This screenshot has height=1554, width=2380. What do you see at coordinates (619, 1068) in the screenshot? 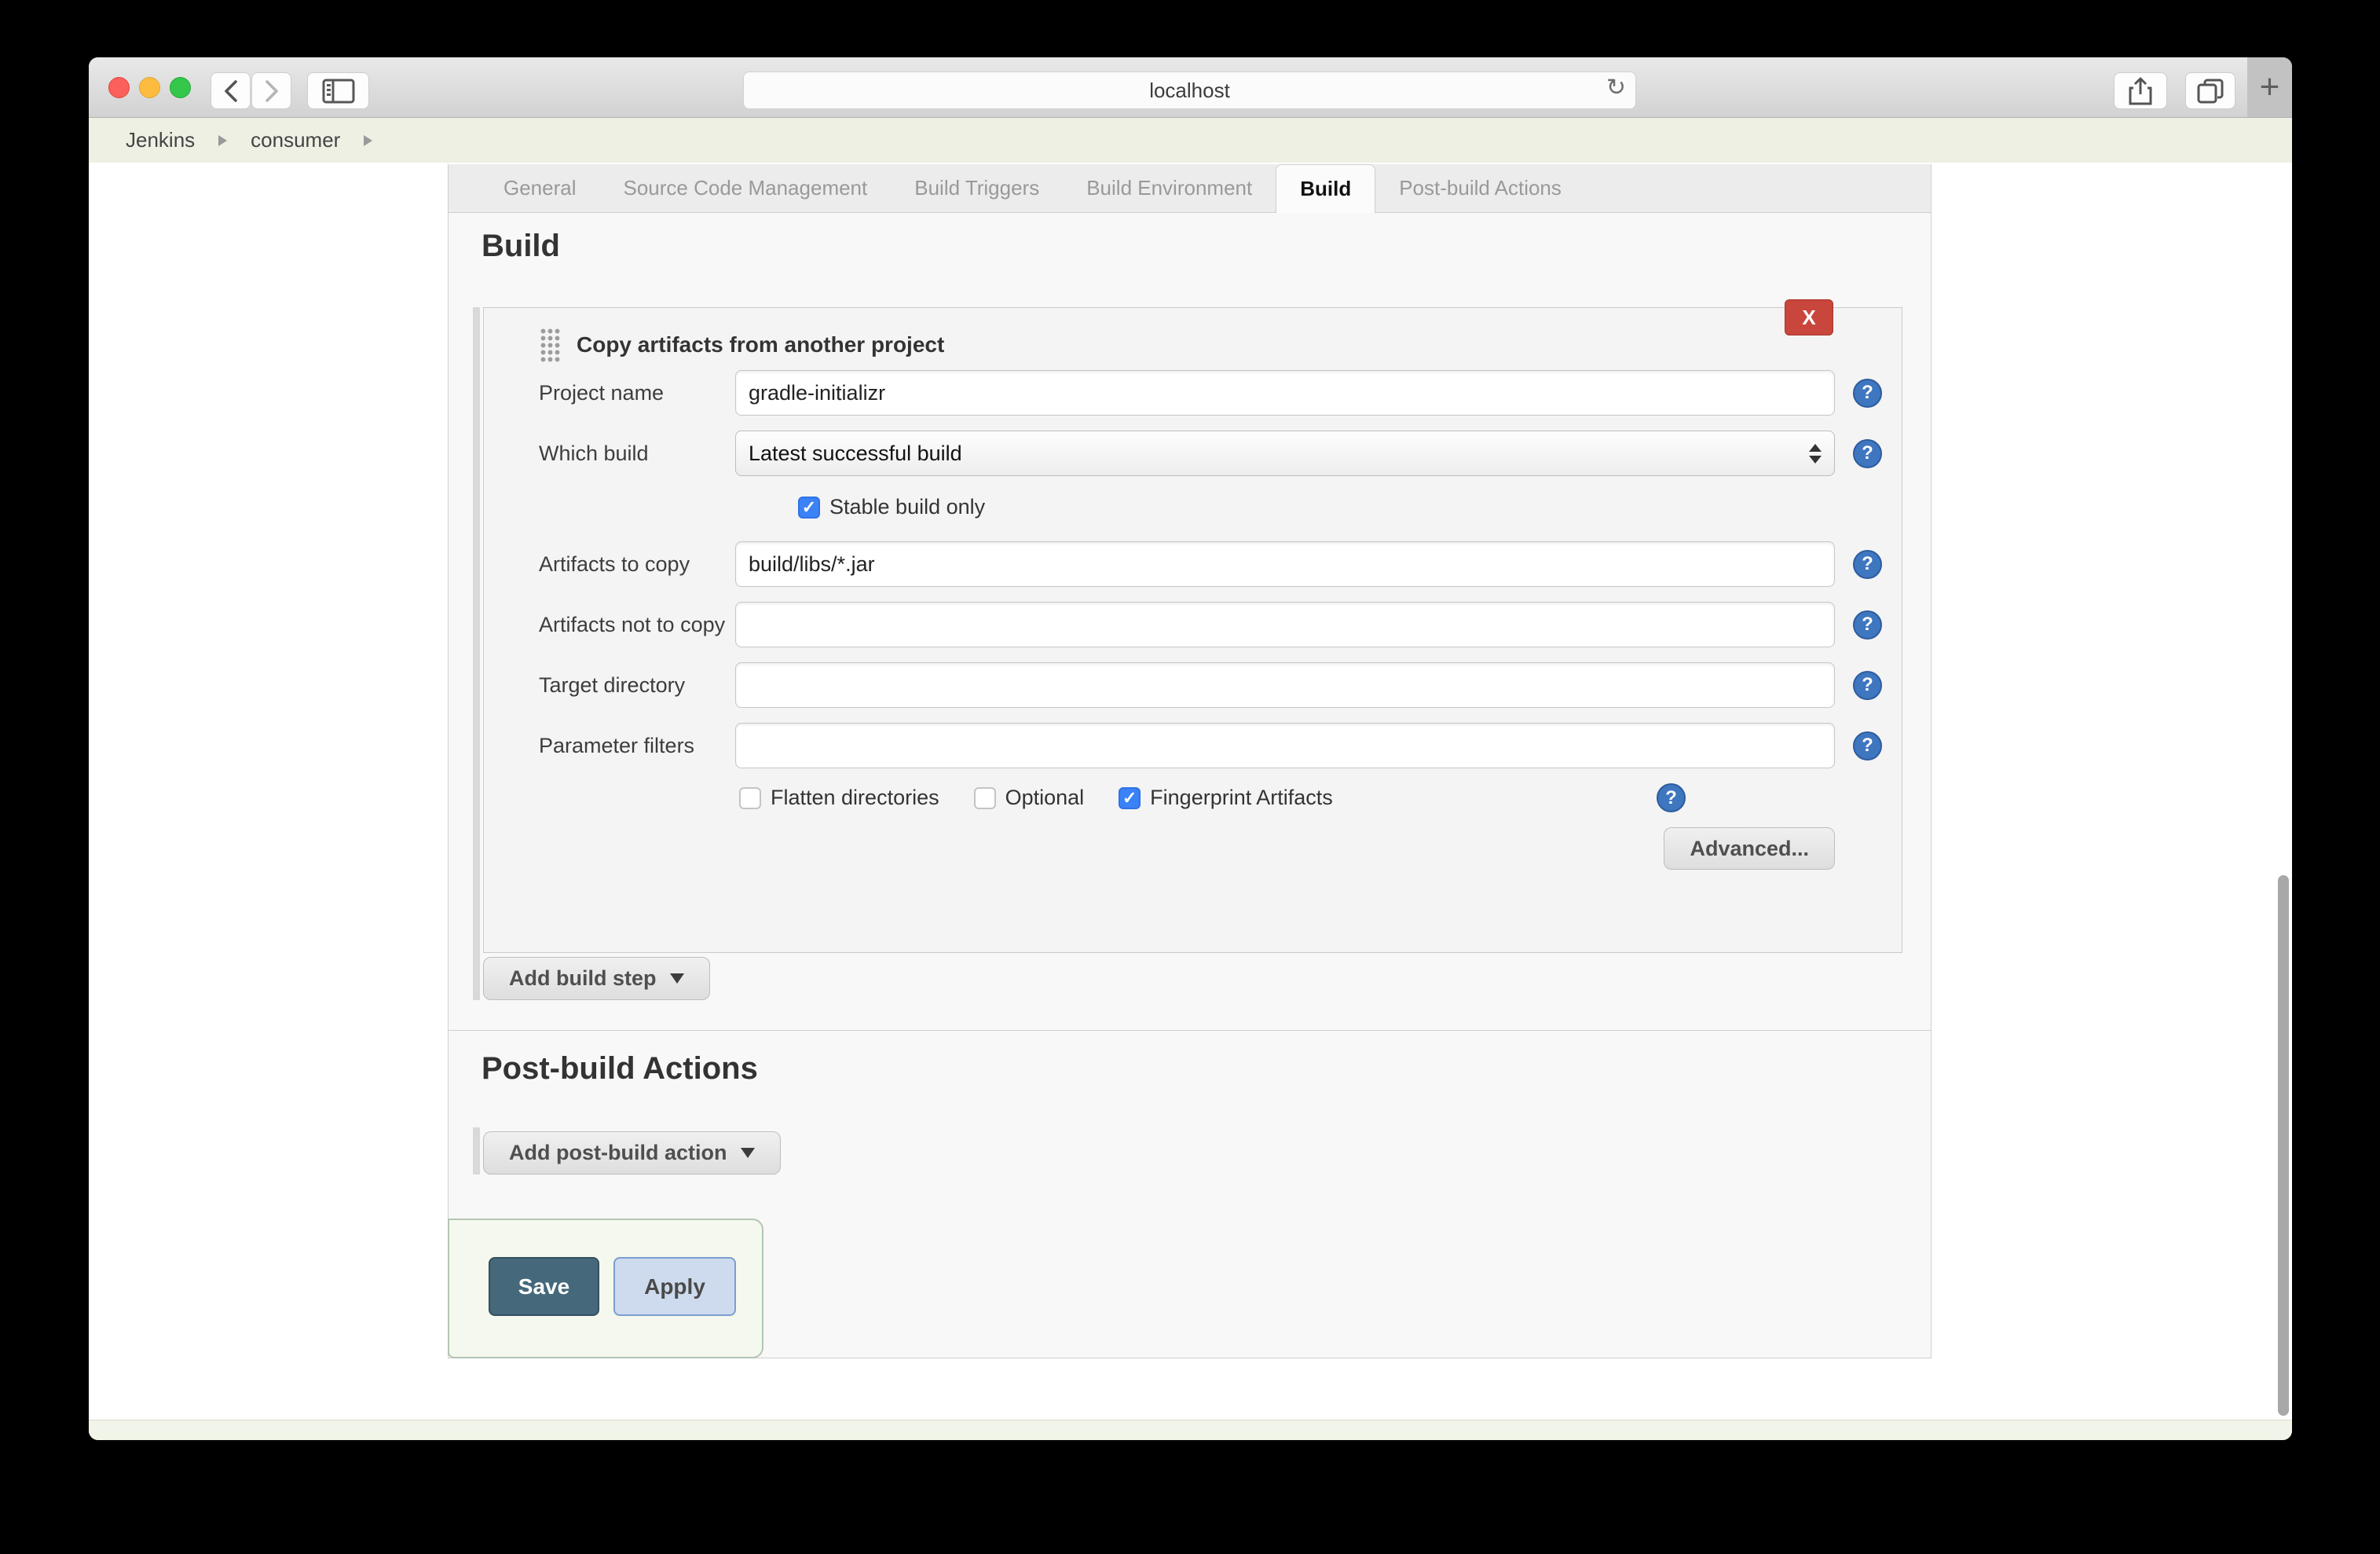
I see `post-build-heading: Post-build Actions` at bounding box center [619, 1068].